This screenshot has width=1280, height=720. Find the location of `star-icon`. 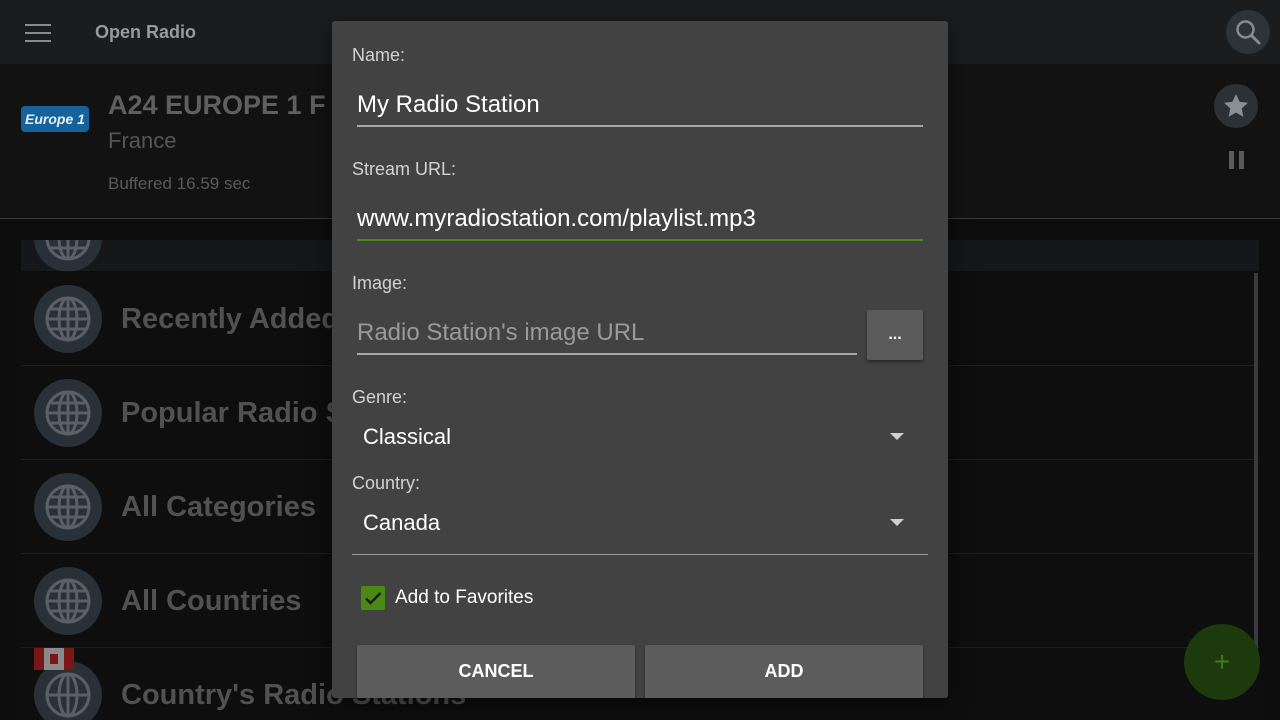

star-icon is located at coordinates (1236, 105).